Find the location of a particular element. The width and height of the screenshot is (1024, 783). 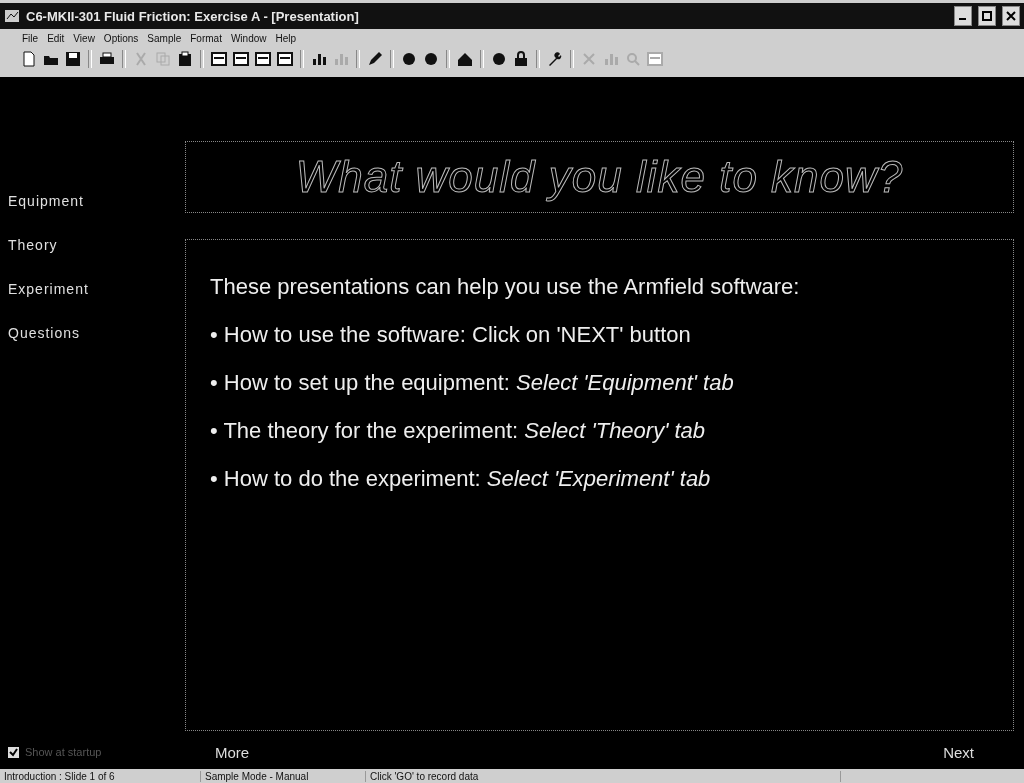

maximize-icon is located at coordinates (987, 16).